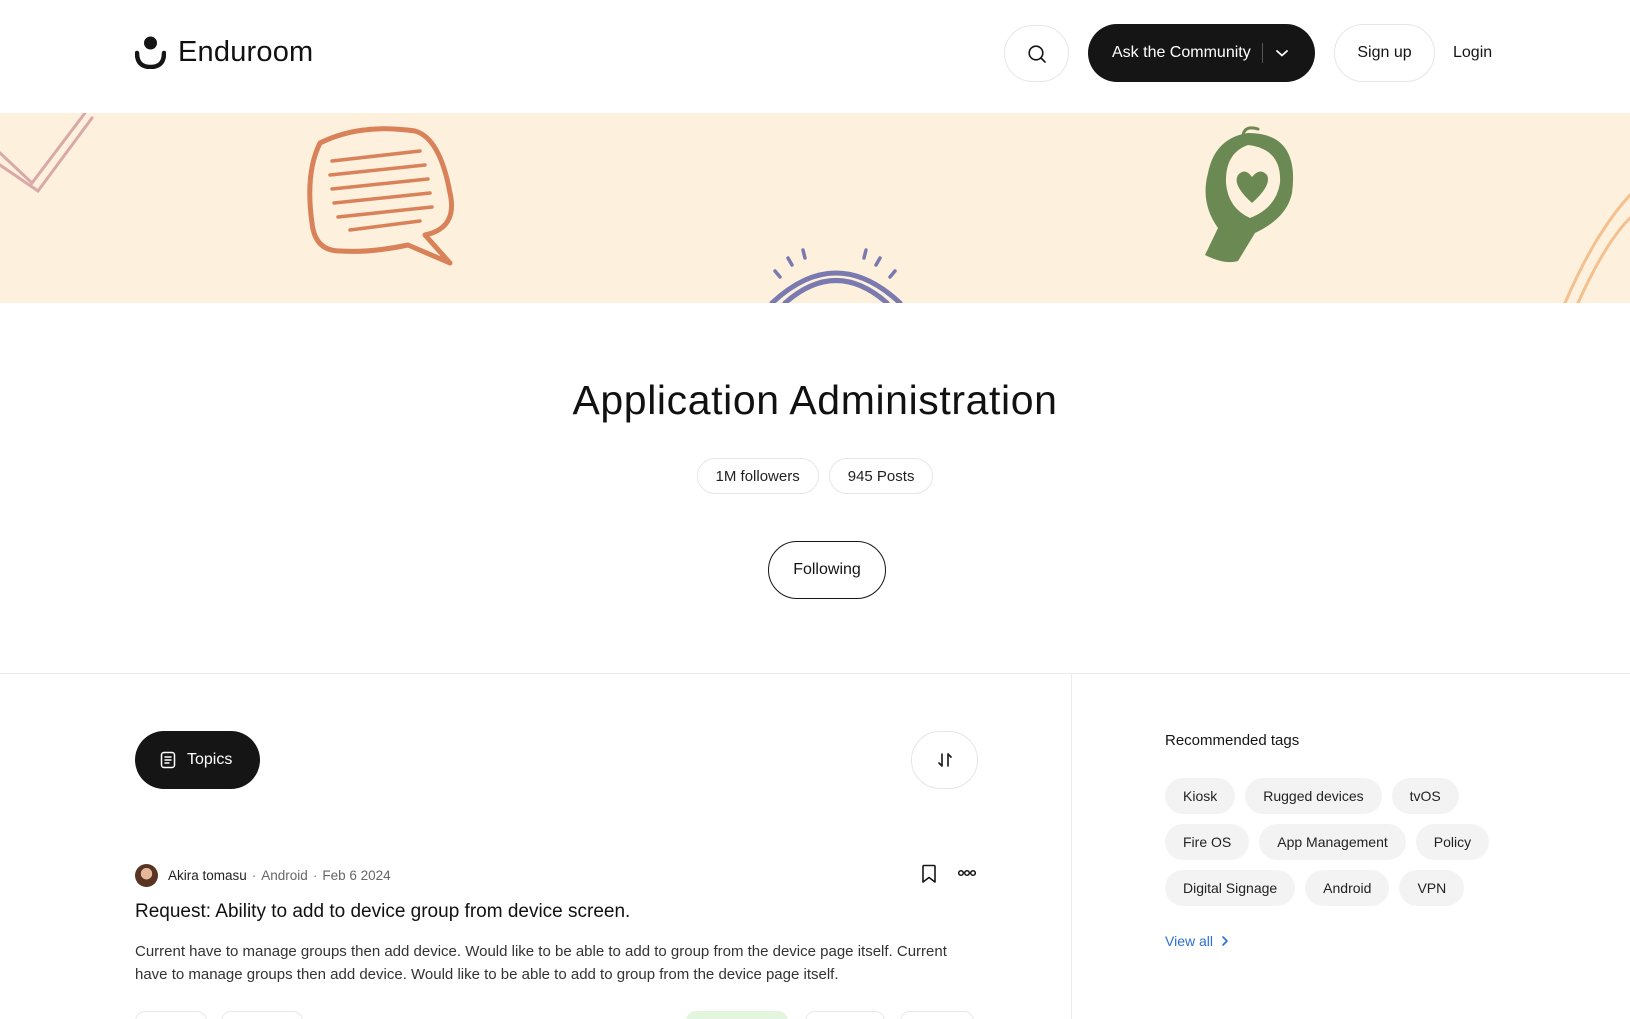 The height and width of the screenshot is (1019, 1630). What do you see at coordinates (836, 275) in the screenshot?
I see `rainbow-doodle-icon` at bounding box center [836, 275].